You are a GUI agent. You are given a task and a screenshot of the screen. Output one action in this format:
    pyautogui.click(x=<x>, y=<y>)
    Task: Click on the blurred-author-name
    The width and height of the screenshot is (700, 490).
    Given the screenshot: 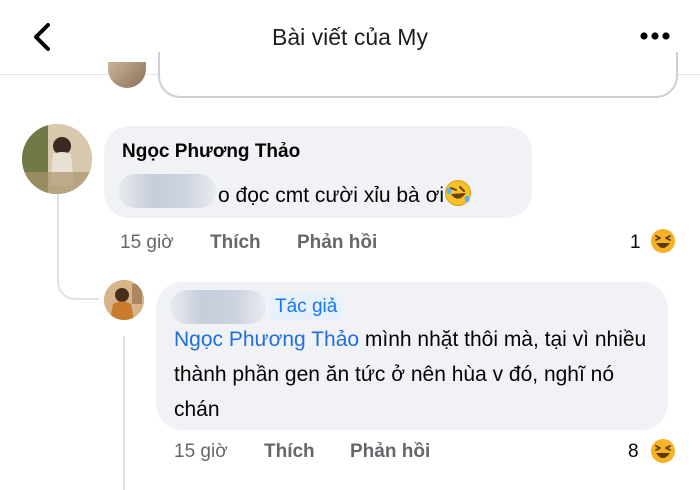 What is the action you would take?
    pyautogui.click(x=218, y=307)
    